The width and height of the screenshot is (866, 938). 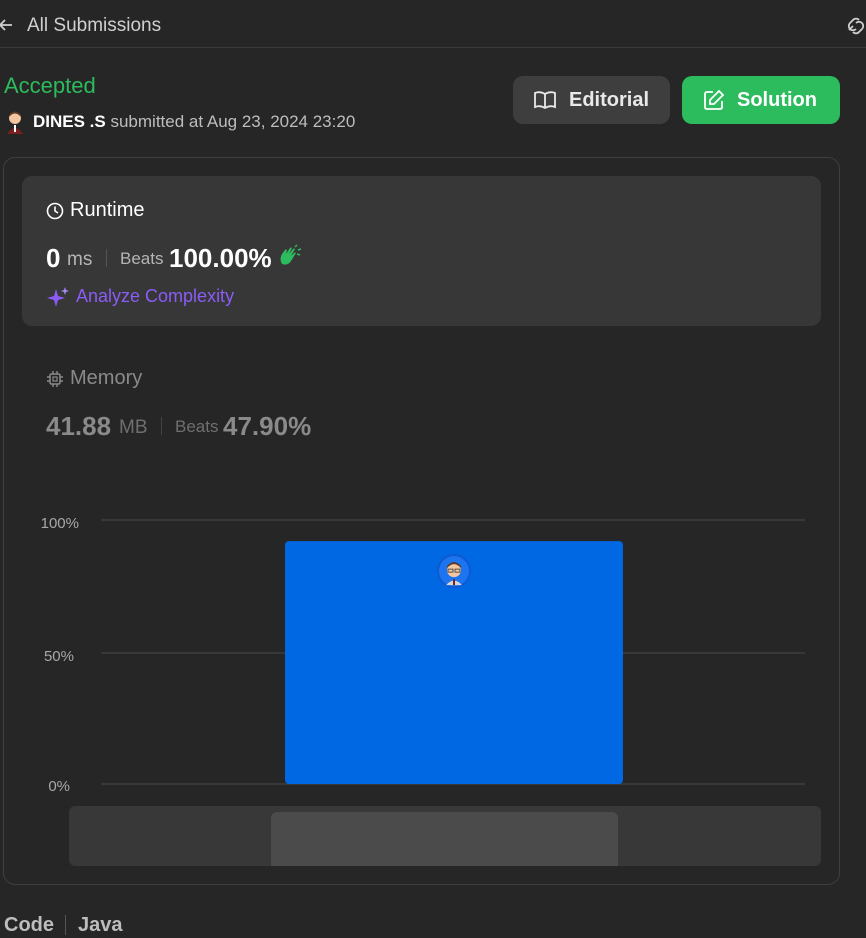 What do you see at coordinates (65, 925) in the screenshot?
I see `code-divider` at bounding box center [65, 925].